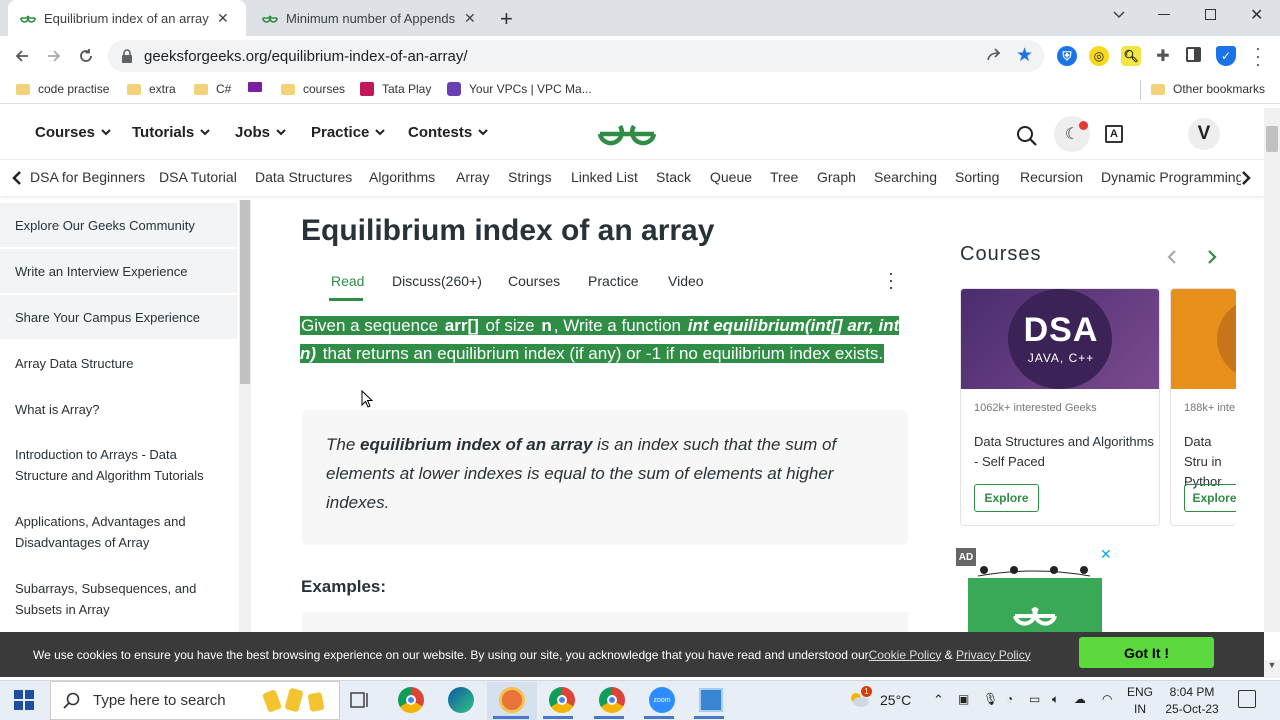 This screenshot has width=1280, height=720. I want to click on windows-start-icon, so click(24, 700).